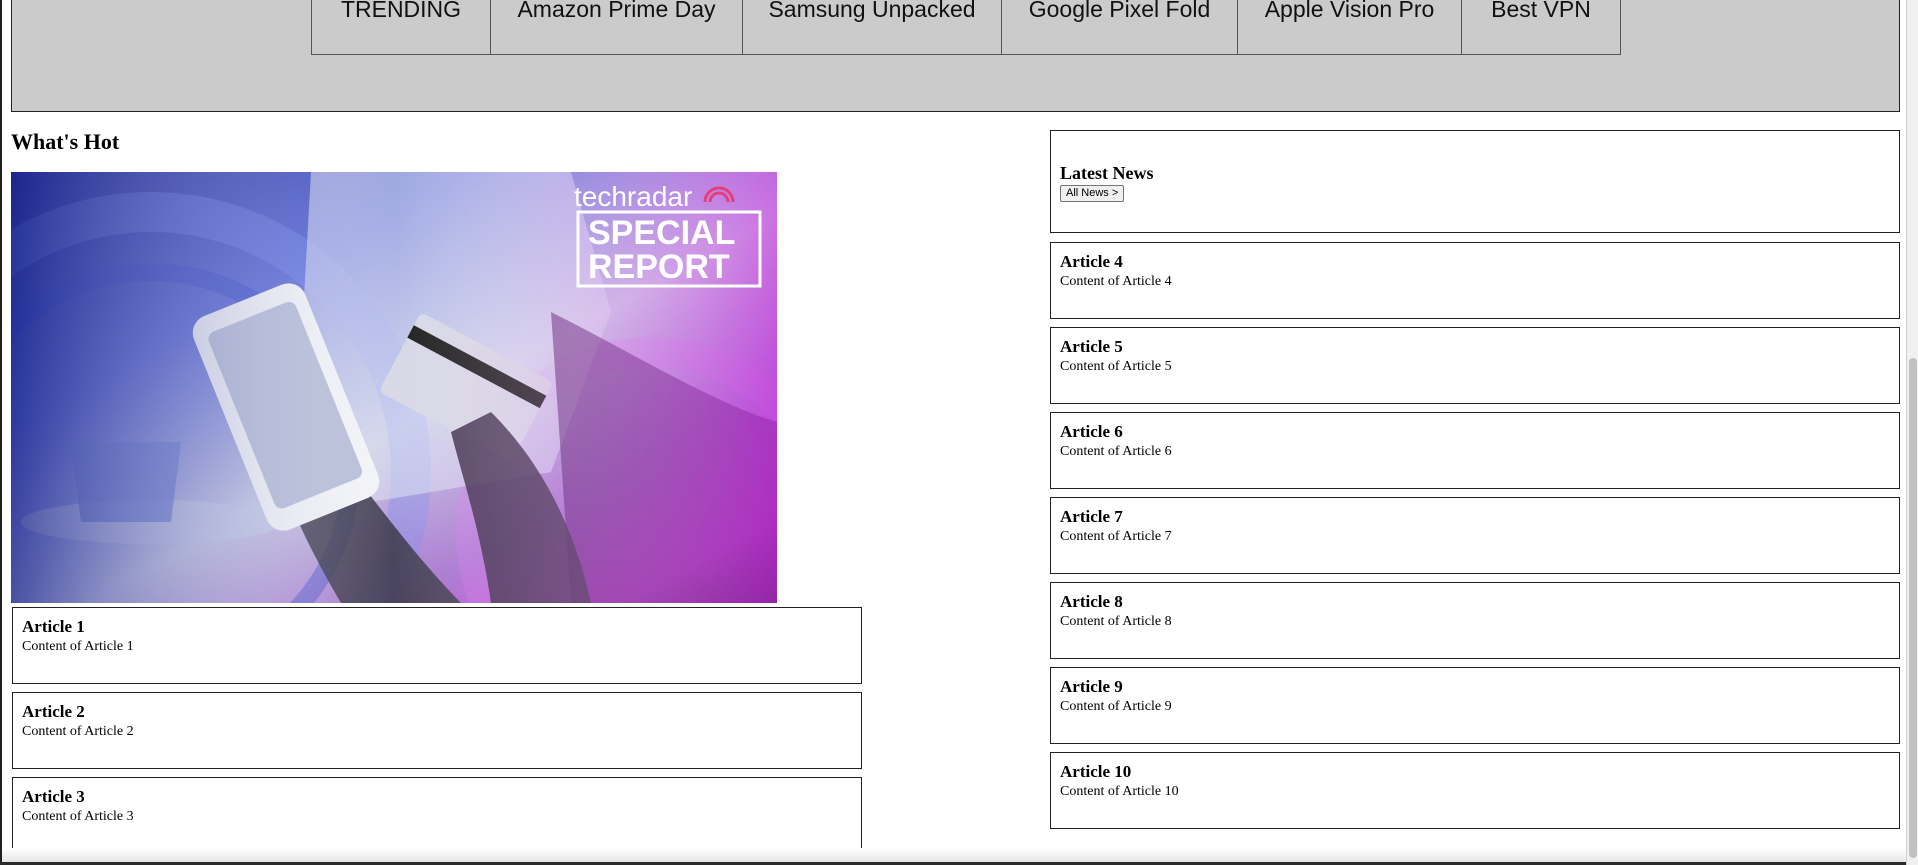  What do you see at coordinates (1475, 181) in the screenshot?
I see `latest-news-header: Latest News All News >` at bounding box center [1475, 181].